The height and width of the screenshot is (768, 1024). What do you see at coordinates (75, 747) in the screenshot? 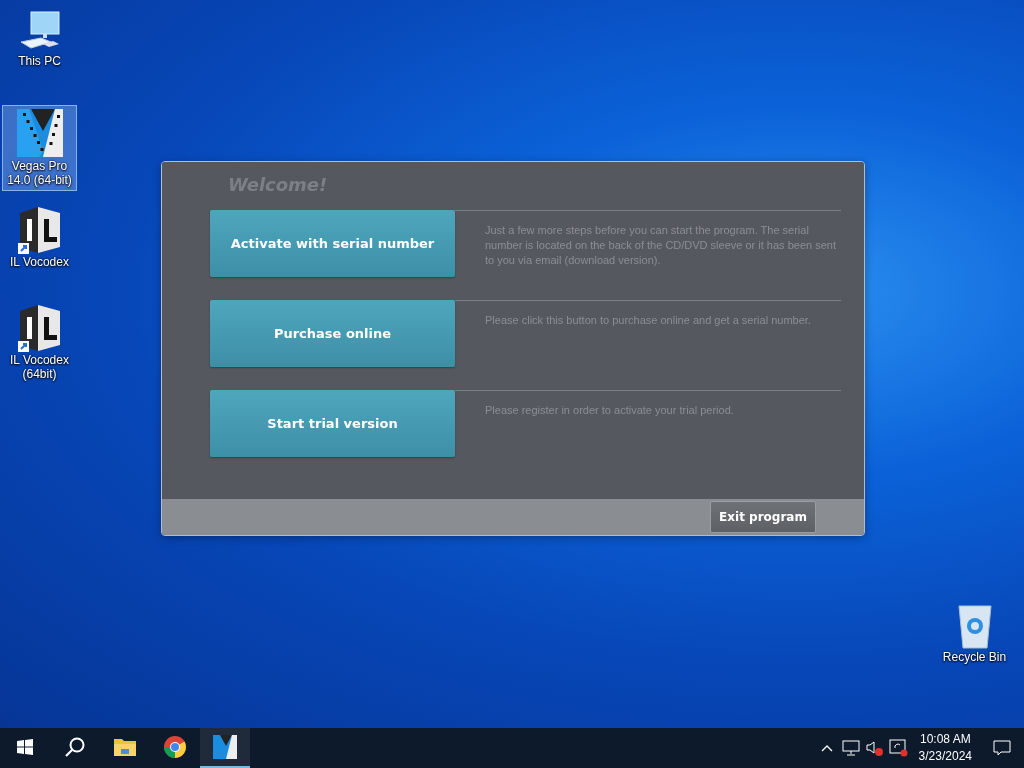
I see `search-icon` at bounding box center [75, 747].